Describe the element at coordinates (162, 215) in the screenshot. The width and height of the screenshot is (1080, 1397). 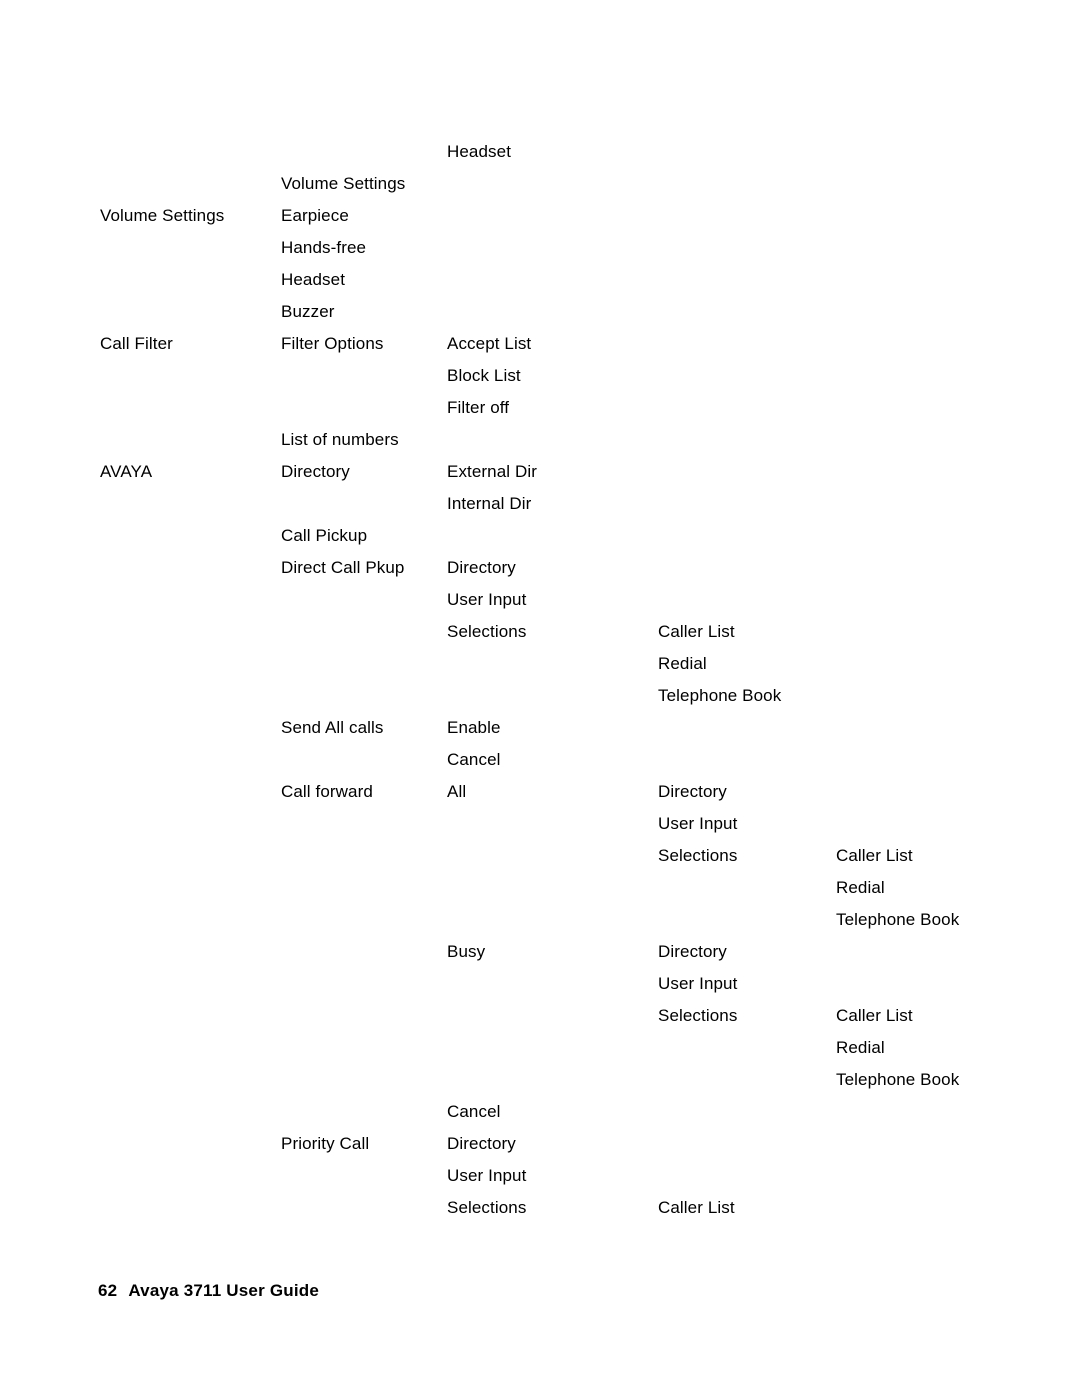
I see `menu-item-level-1: Volume Settings` at that location.